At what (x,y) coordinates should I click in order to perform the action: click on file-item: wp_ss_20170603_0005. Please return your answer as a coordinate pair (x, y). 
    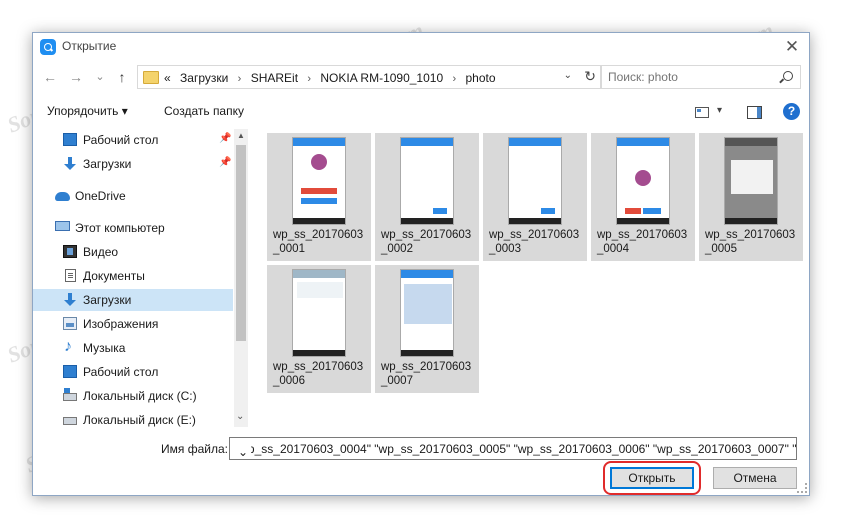
    Looking at the image, I should click on (751, 197).